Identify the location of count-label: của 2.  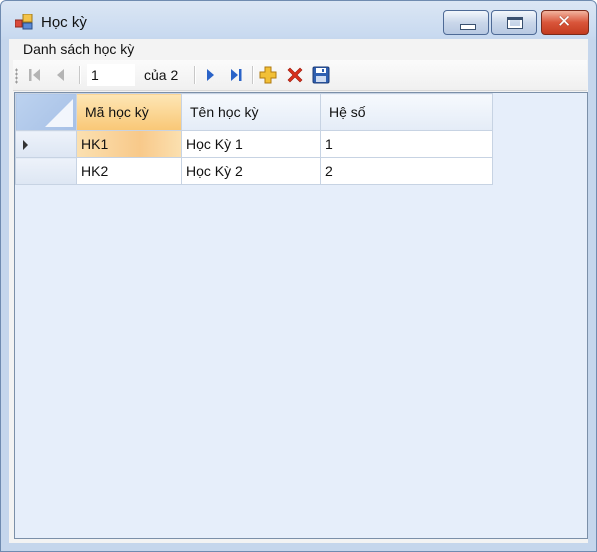
(161, 75).